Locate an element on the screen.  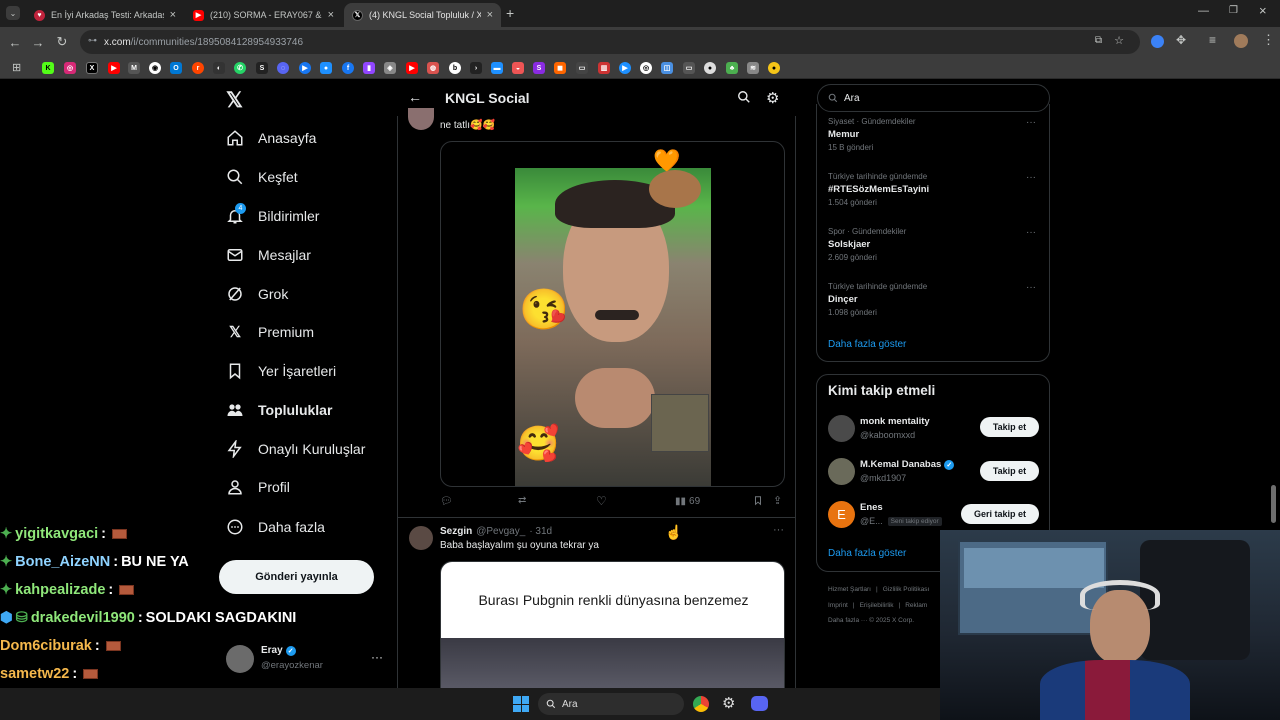
follow-back-button: Geri takip et is located at coordinates (1000, 514).